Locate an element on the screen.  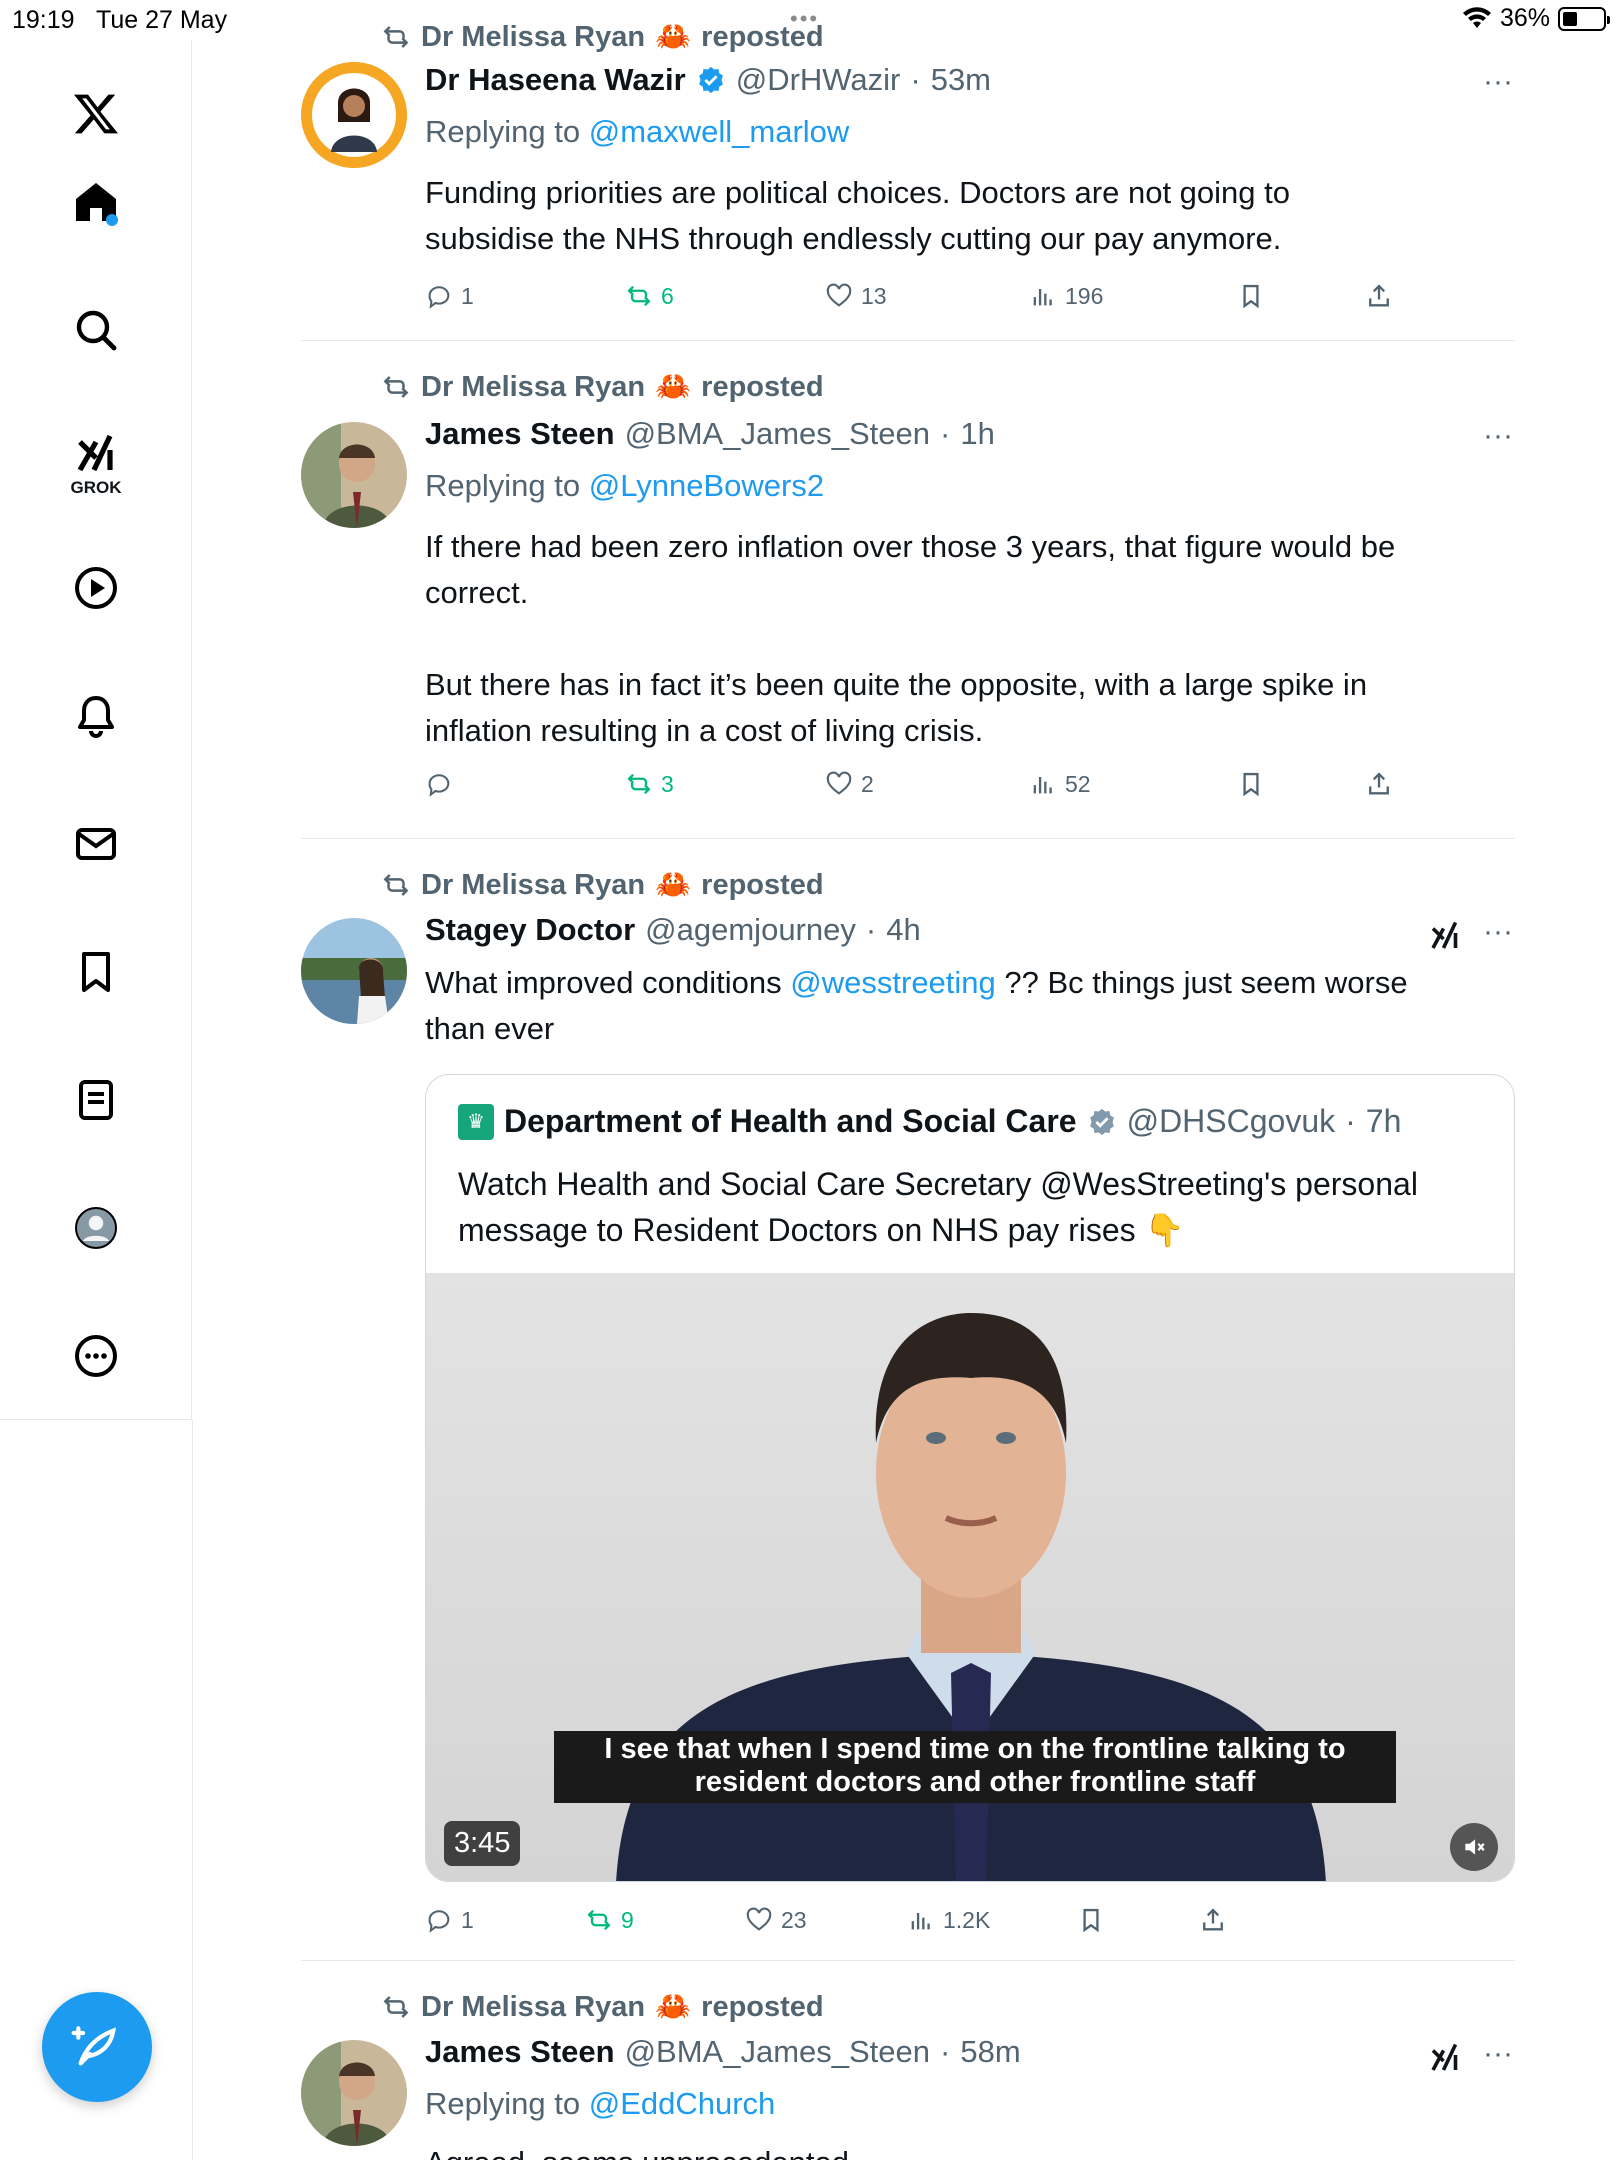
reply-mention-link: @EddChurch is located at coordinates (682, 2103).